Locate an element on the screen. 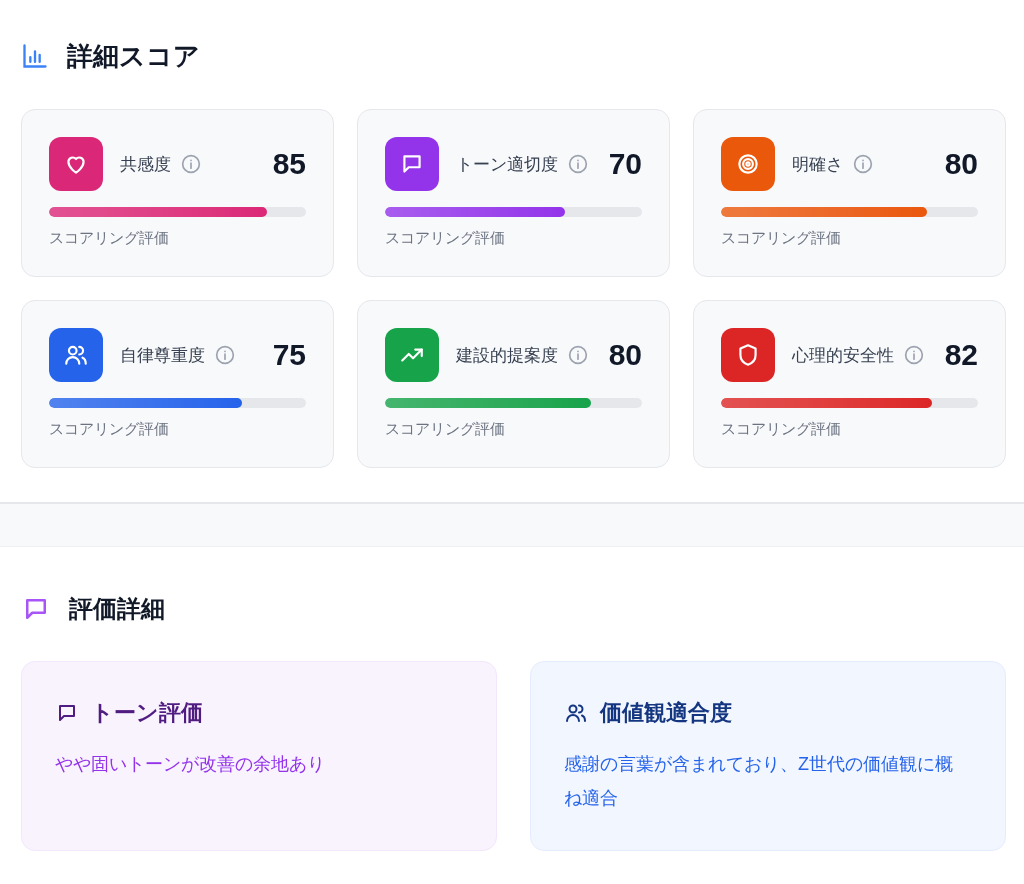  score-label: 建設的提案度 is located at coordinates (507, 355).